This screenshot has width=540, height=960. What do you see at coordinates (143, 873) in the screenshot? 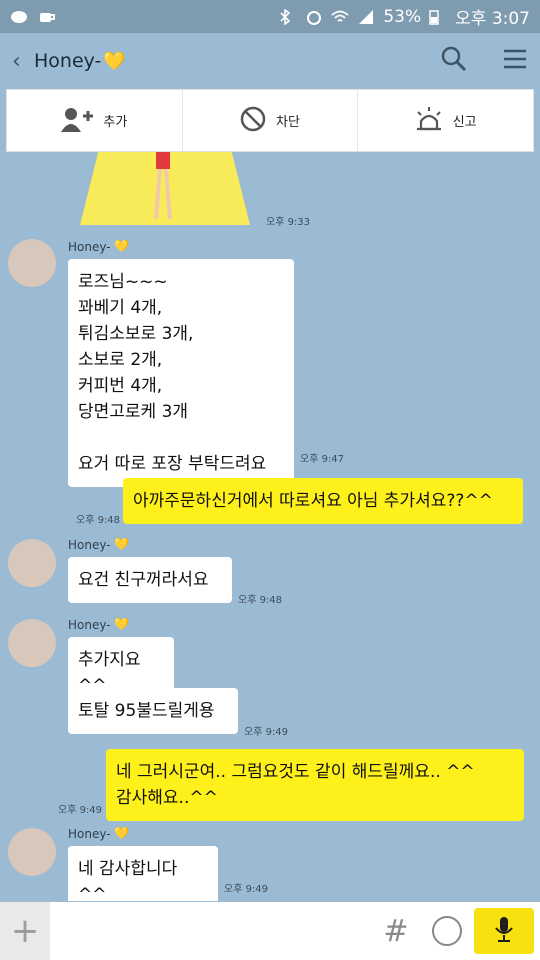
I see `message-bubble: 네 감사합니다 ^^` at bounding box center [143, 873].